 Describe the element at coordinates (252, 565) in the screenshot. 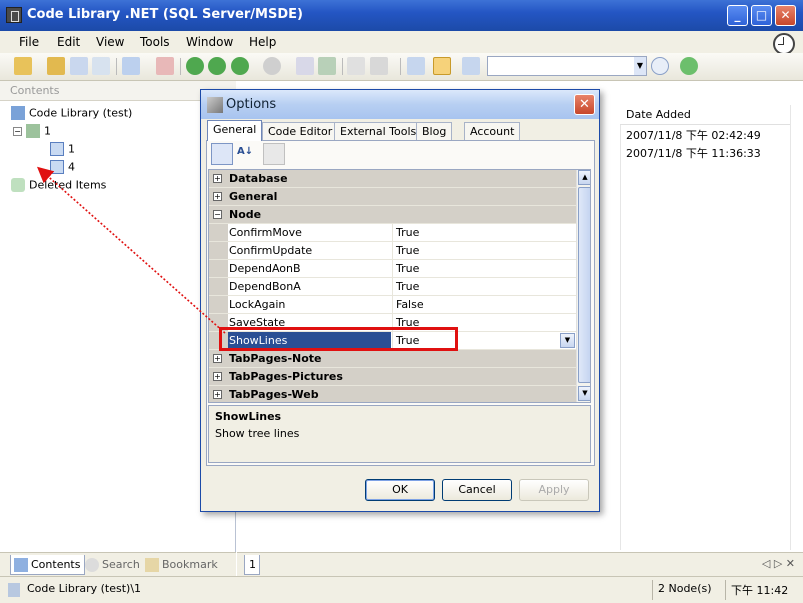

I see `document-tab: 1` at that location.